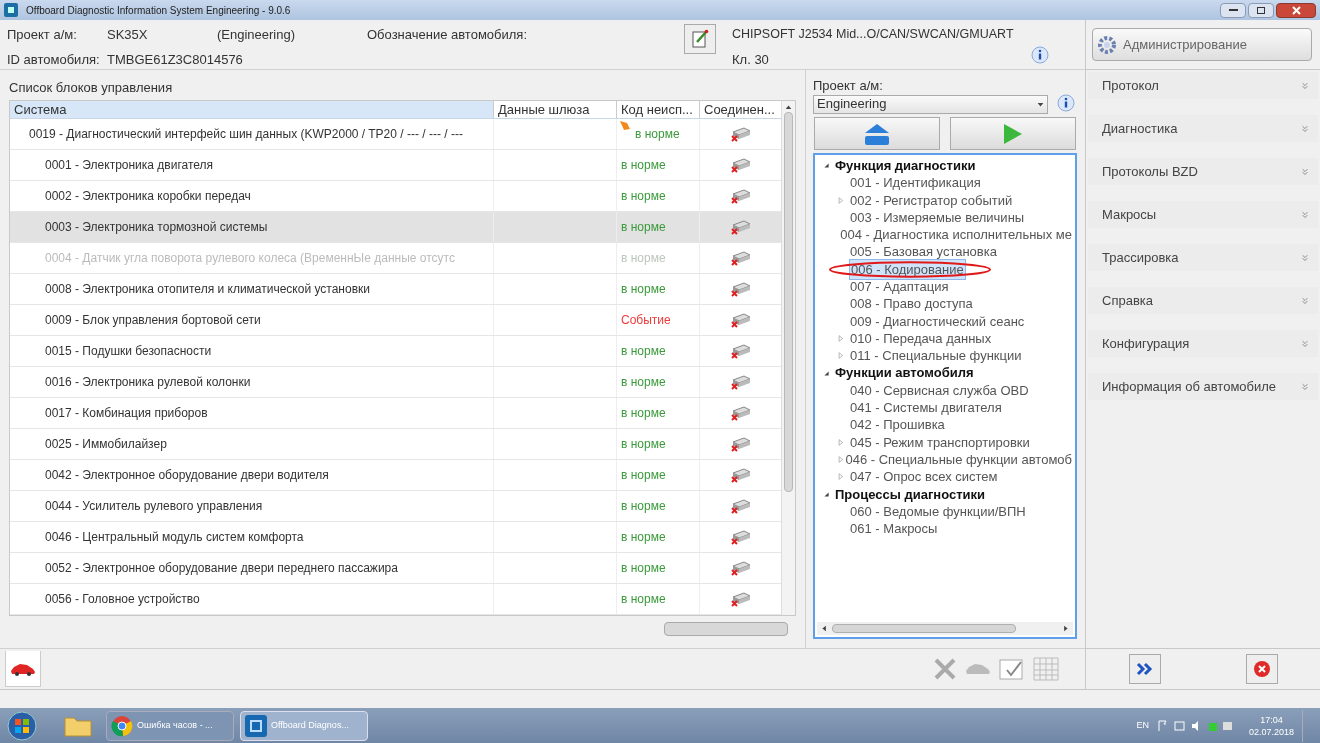 This screenshot has height=743, width=1320. Describe the element at coordinates (924, 477) in the screenshot. I see `tree-item: 047 - Опрос всех систем` at that location.